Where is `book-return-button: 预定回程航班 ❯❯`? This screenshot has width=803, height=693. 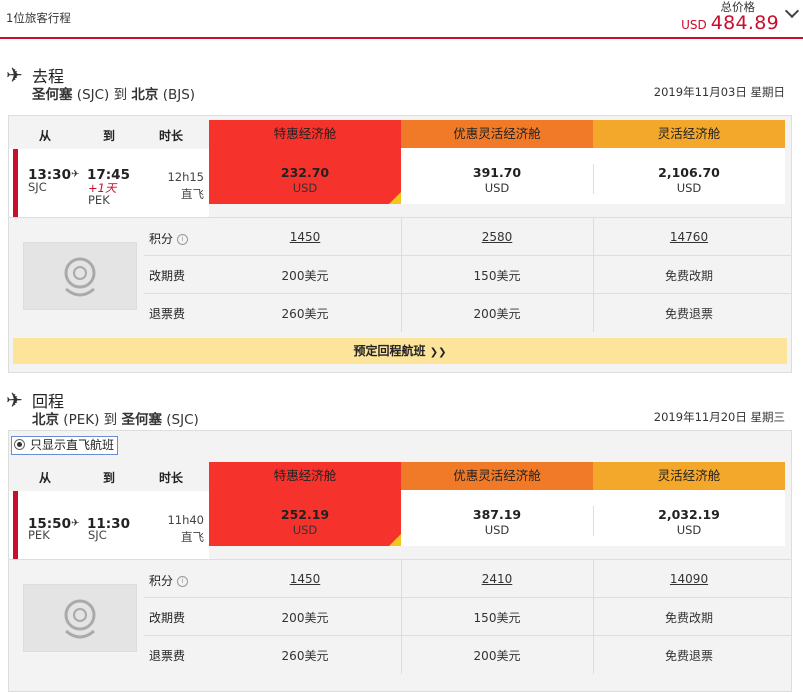
book-return-button: 预定回程航班 ❯❯ is located at coordinates (400, 351).